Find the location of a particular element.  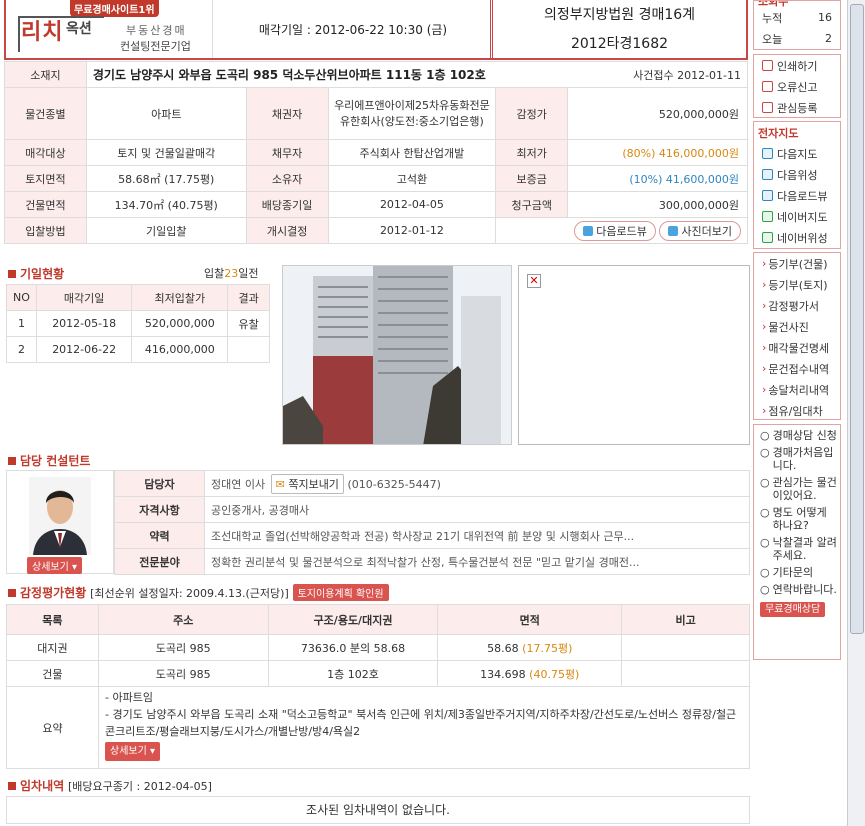

doc-link: › 물건사진 is located at coordinates (797, 326).